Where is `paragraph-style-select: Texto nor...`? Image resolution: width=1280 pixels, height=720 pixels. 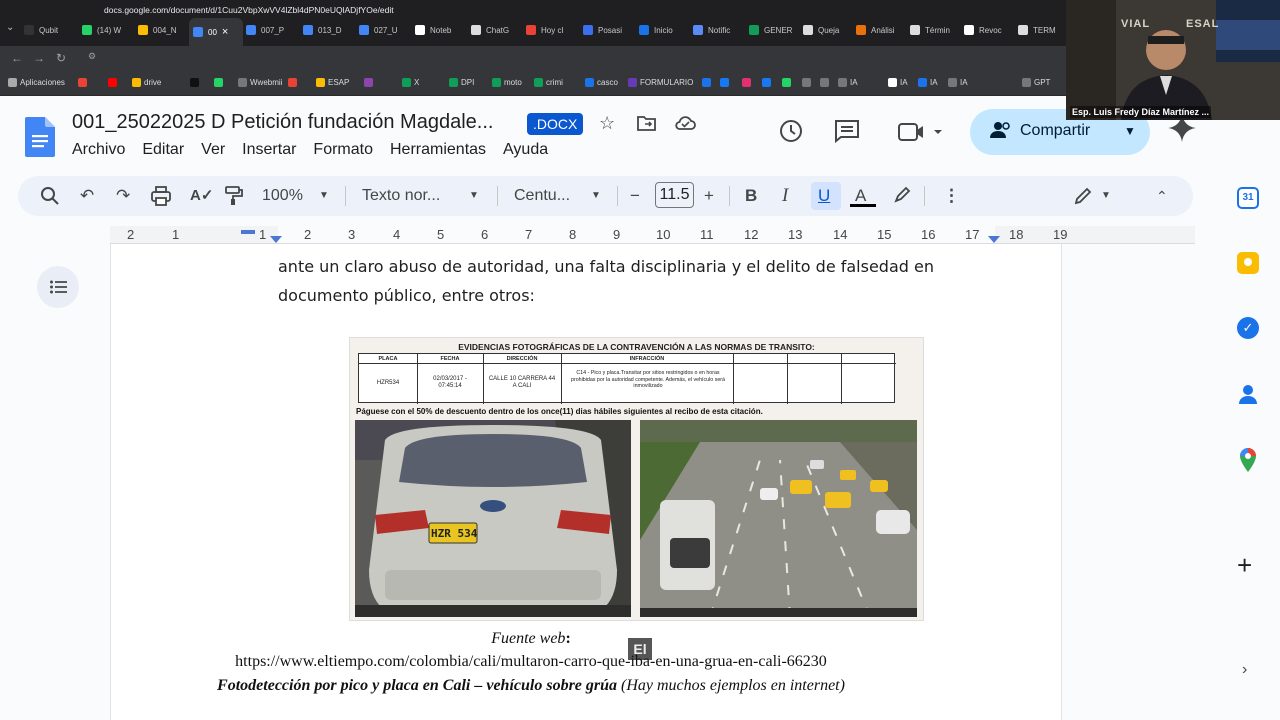 paragraph-style-select: Texto nor... is located at coordinates (401, 196).